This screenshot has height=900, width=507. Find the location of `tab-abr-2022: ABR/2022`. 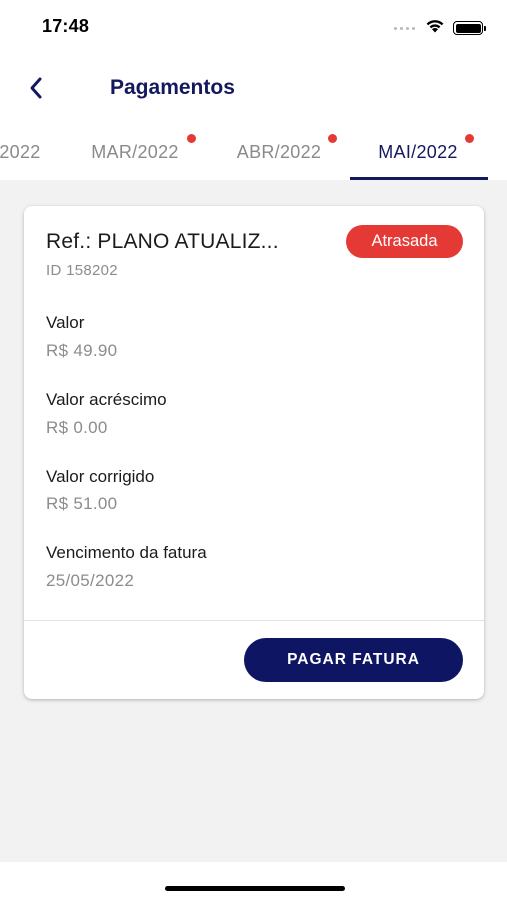

tab-abr-2022: ABR/2022 is located at coordinates (280, 152).